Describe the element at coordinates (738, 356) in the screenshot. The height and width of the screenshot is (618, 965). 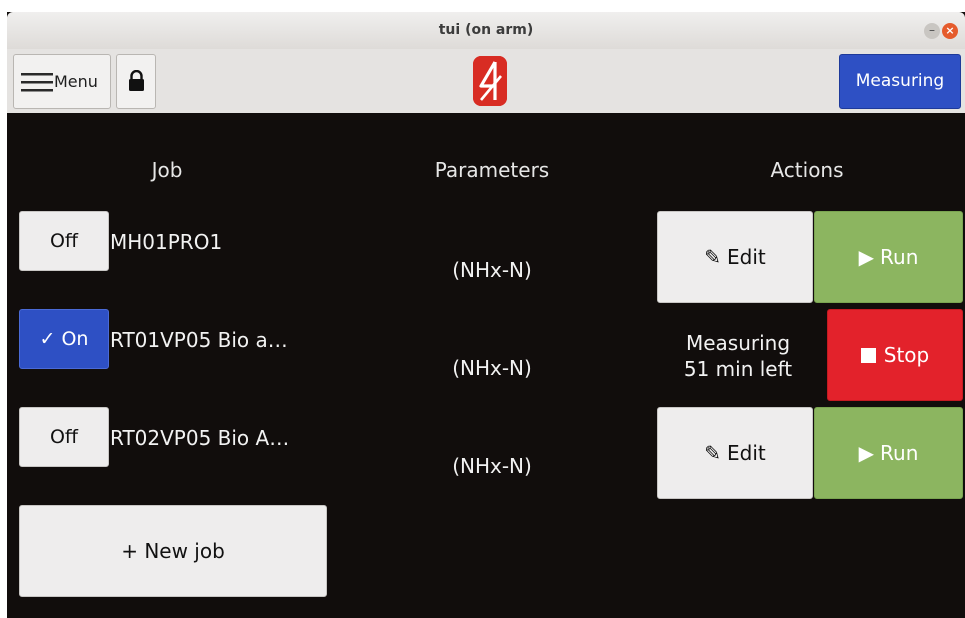
I see `measuring-status-text: Measuring 51 min left` at that location.